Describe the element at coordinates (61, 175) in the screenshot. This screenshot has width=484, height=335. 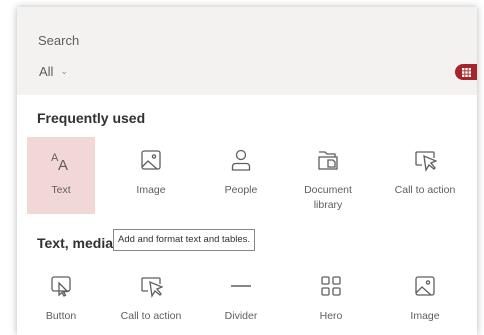
I see `tile-text: AA Text` at that location.